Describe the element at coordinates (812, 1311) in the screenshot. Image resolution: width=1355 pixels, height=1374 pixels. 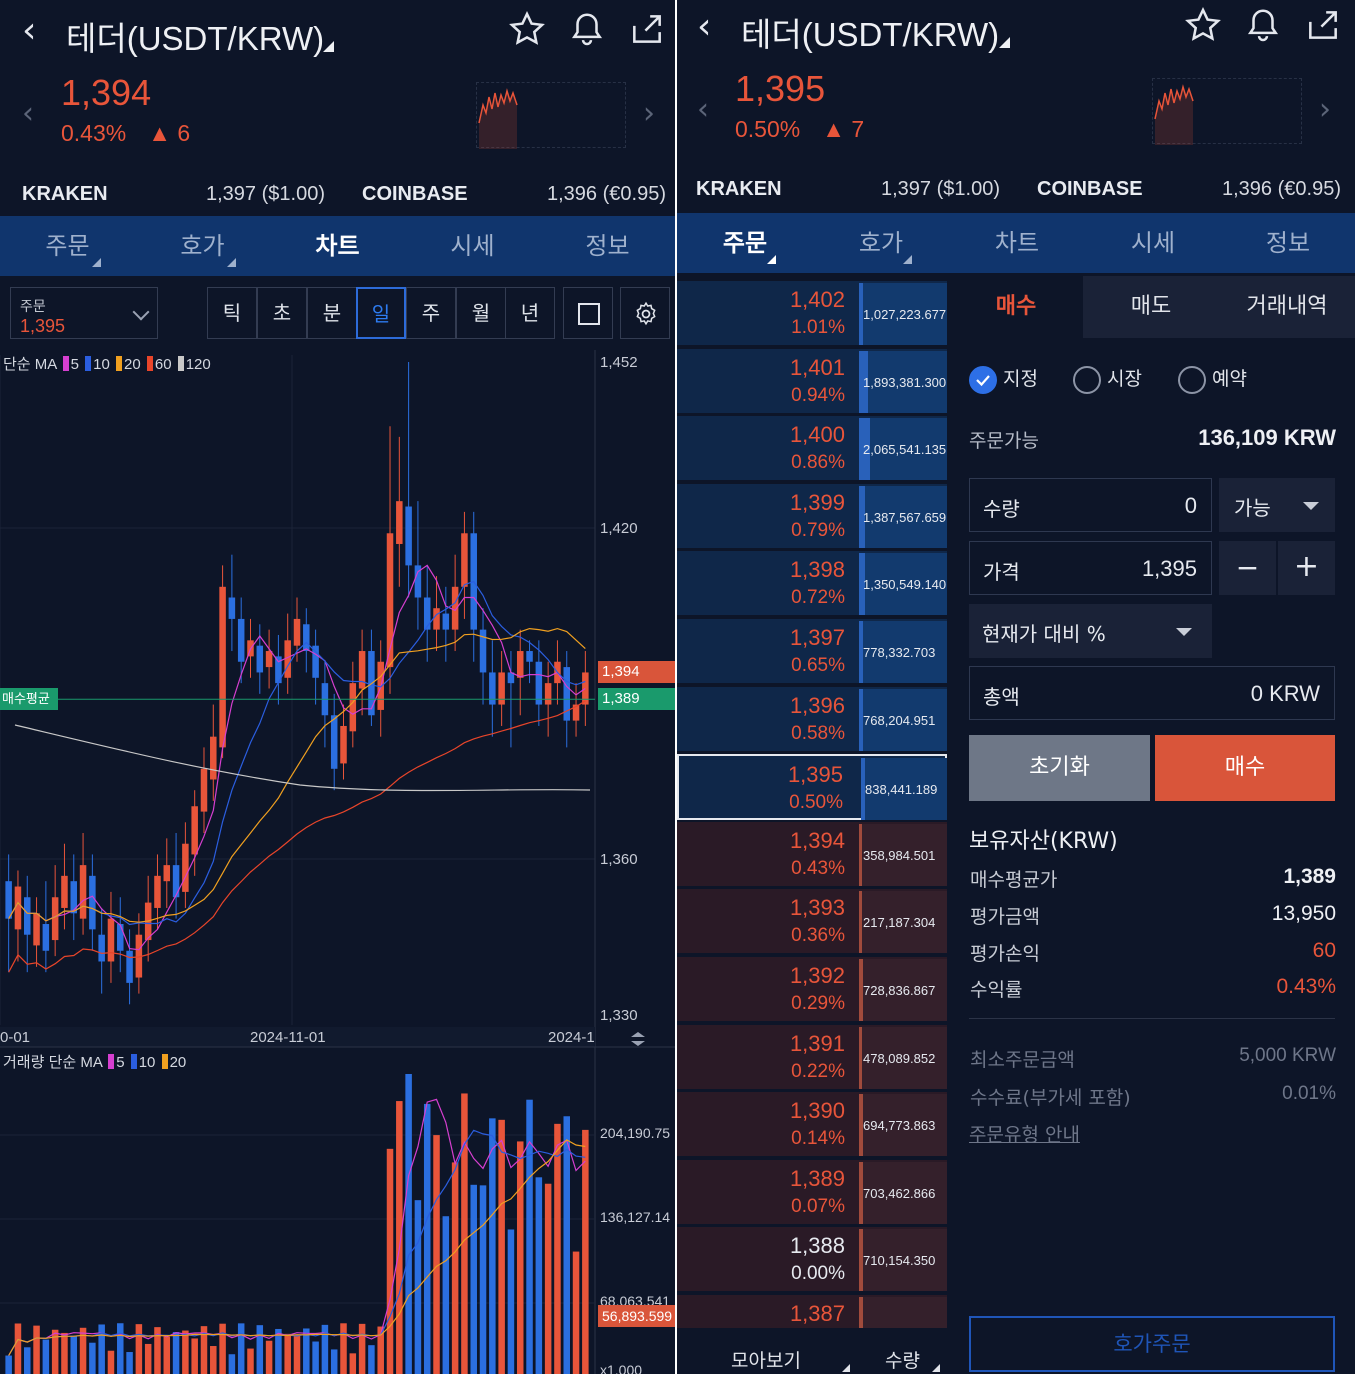
I see `orderbook-row: 1,387` at that location.